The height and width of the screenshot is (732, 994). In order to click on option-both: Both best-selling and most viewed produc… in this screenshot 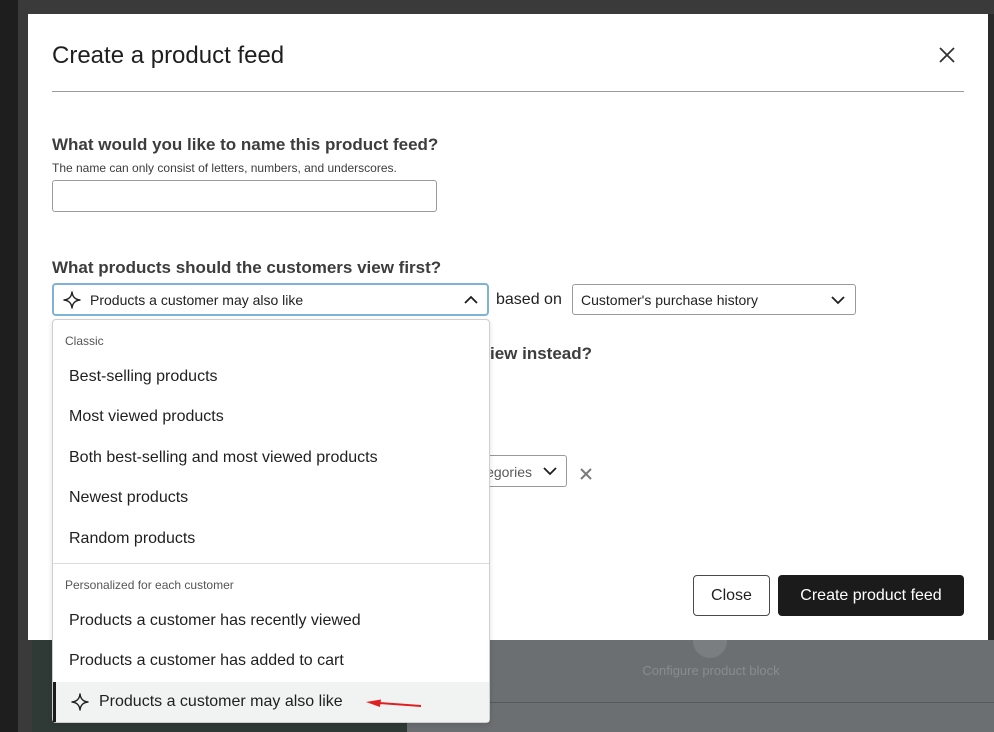, I will do `click(271, 458)`.